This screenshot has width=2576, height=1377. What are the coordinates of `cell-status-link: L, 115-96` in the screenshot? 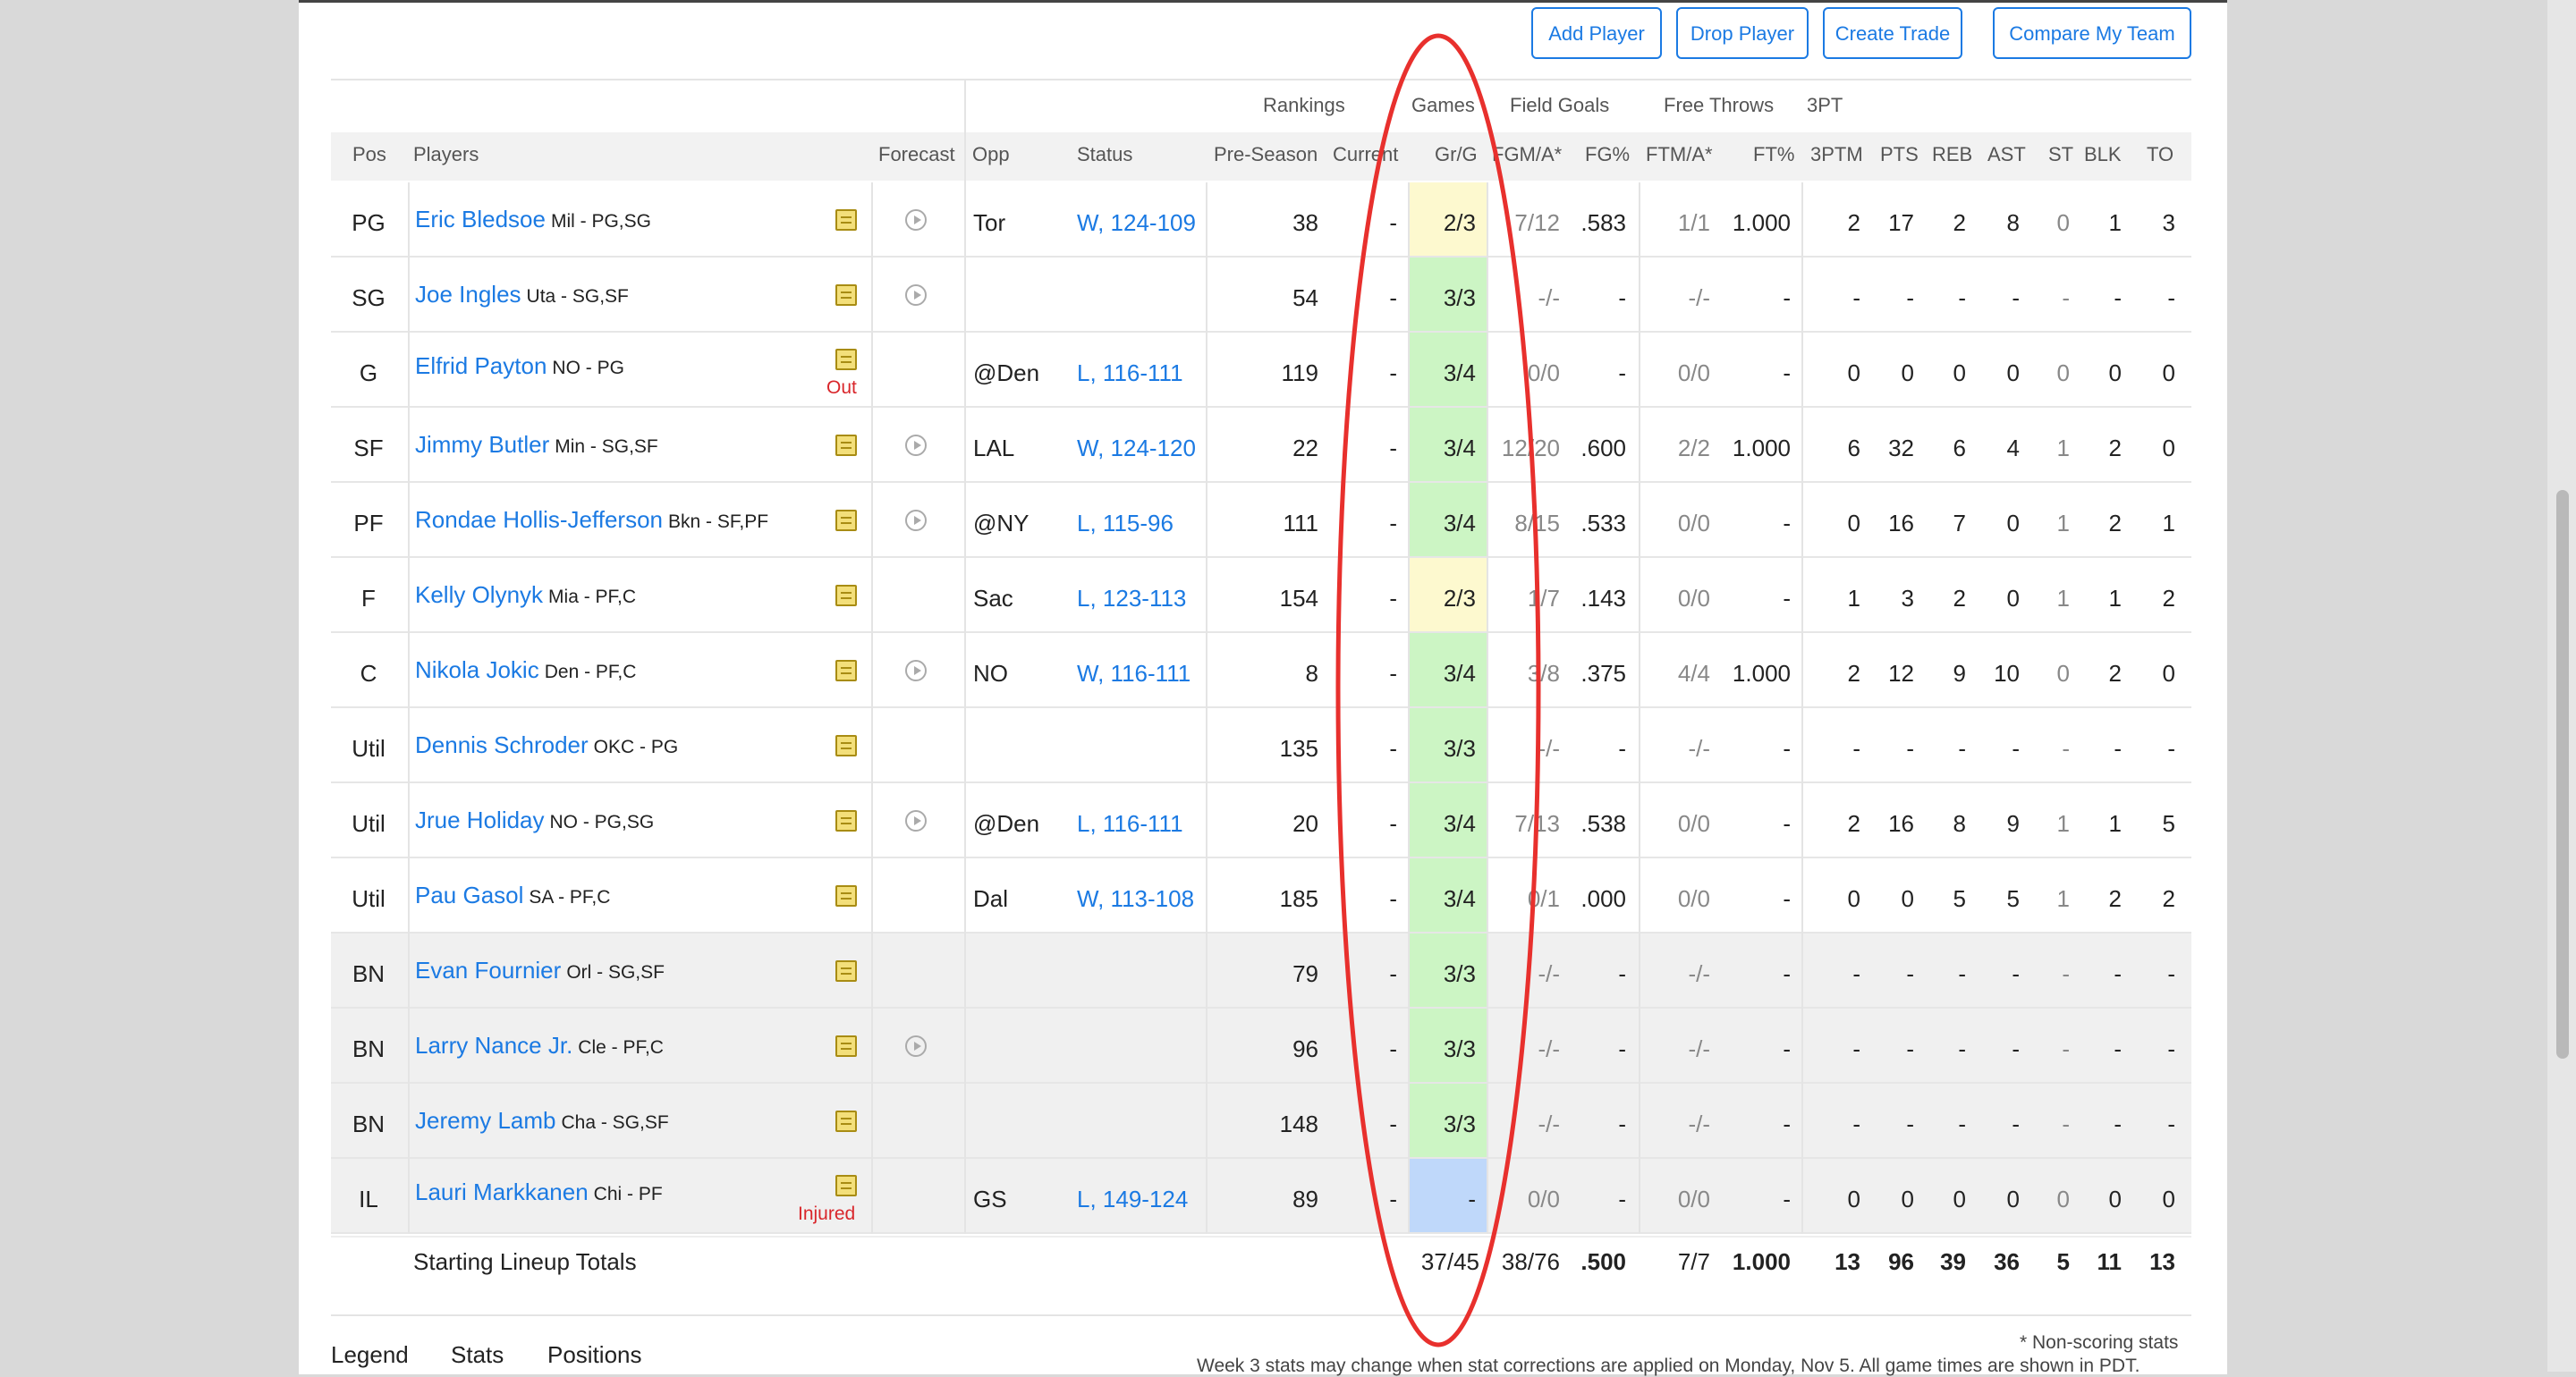 It's located at (1139, 523).